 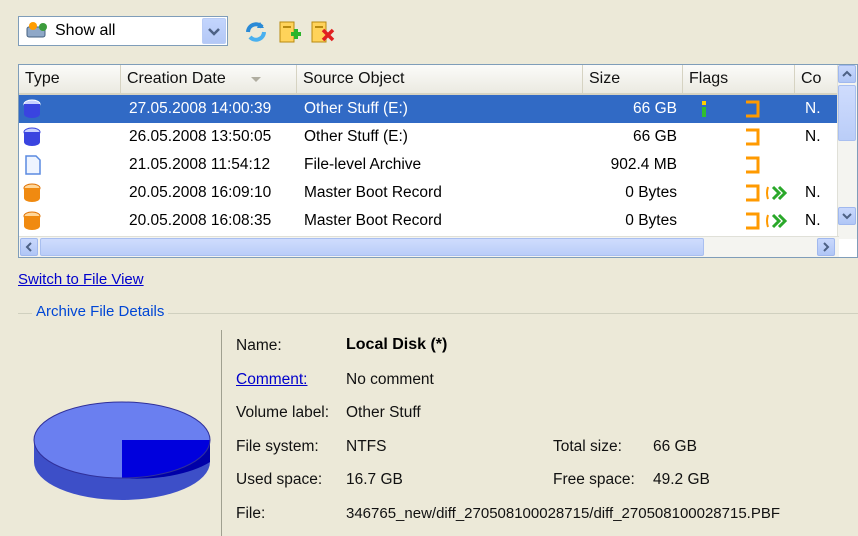 I want to click on cell-date: 20.05.2008 16:09:10, so click(x=200, y=192).